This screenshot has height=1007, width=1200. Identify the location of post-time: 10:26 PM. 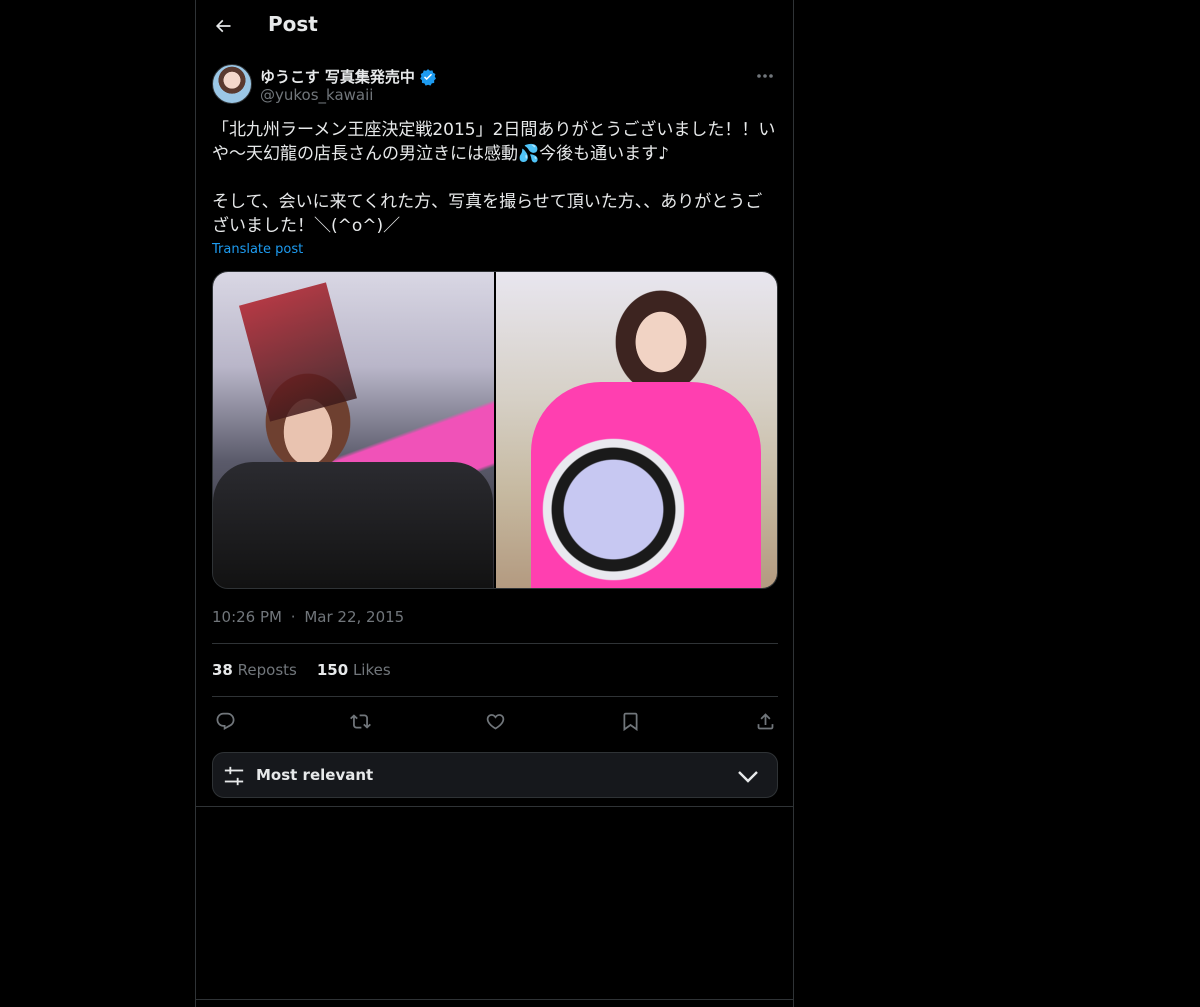
(247, 617).